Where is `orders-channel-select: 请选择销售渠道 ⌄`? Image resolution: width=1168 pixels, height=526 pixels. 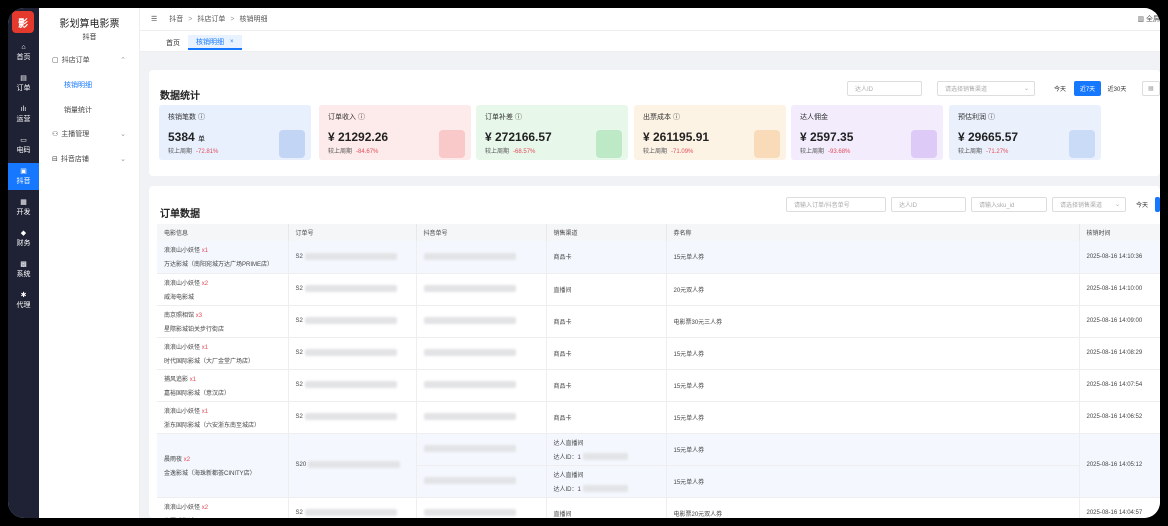
orders-channel-select: 请选择销售渠道 ⌄ is located at coordinates (1089, 204).